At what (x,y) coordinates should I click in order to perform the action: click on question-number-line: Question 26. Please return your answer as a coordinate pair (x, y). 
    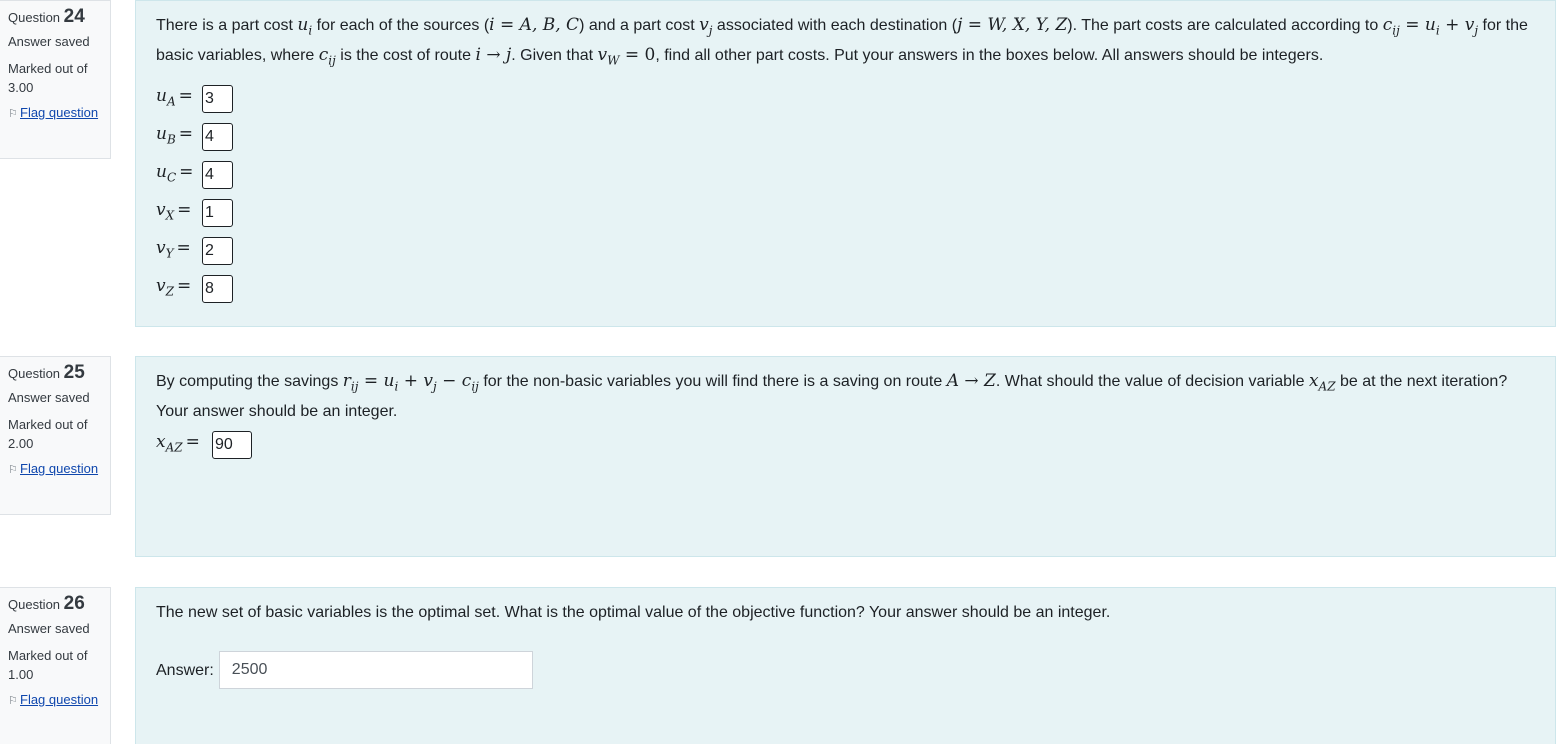
    Looking at the image, I should click on (55, 604).